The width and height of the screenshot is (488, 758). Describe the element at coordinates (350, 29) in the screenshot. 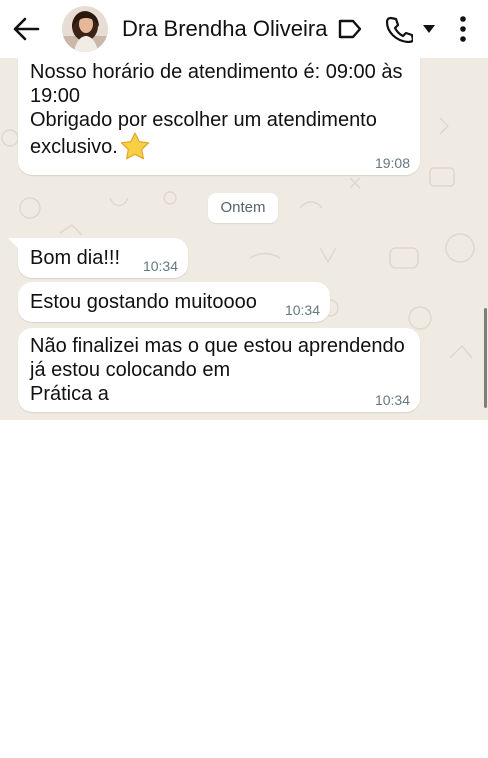

I see `label-icon` at that location.